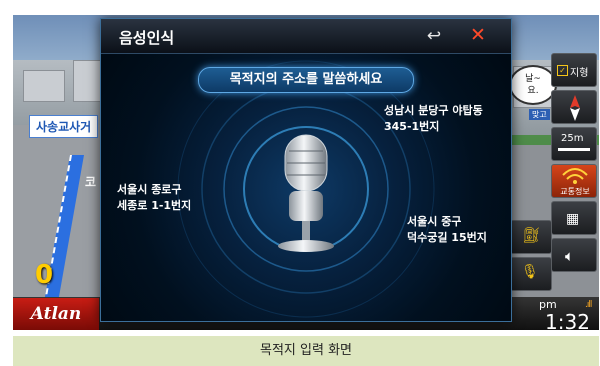 Image resolution: width=600 pixels, height=366 pixels. What do you see at coordinates (91, 182) in the screenshot?
I see `street-label: 코` at bounding box center [91, 182].